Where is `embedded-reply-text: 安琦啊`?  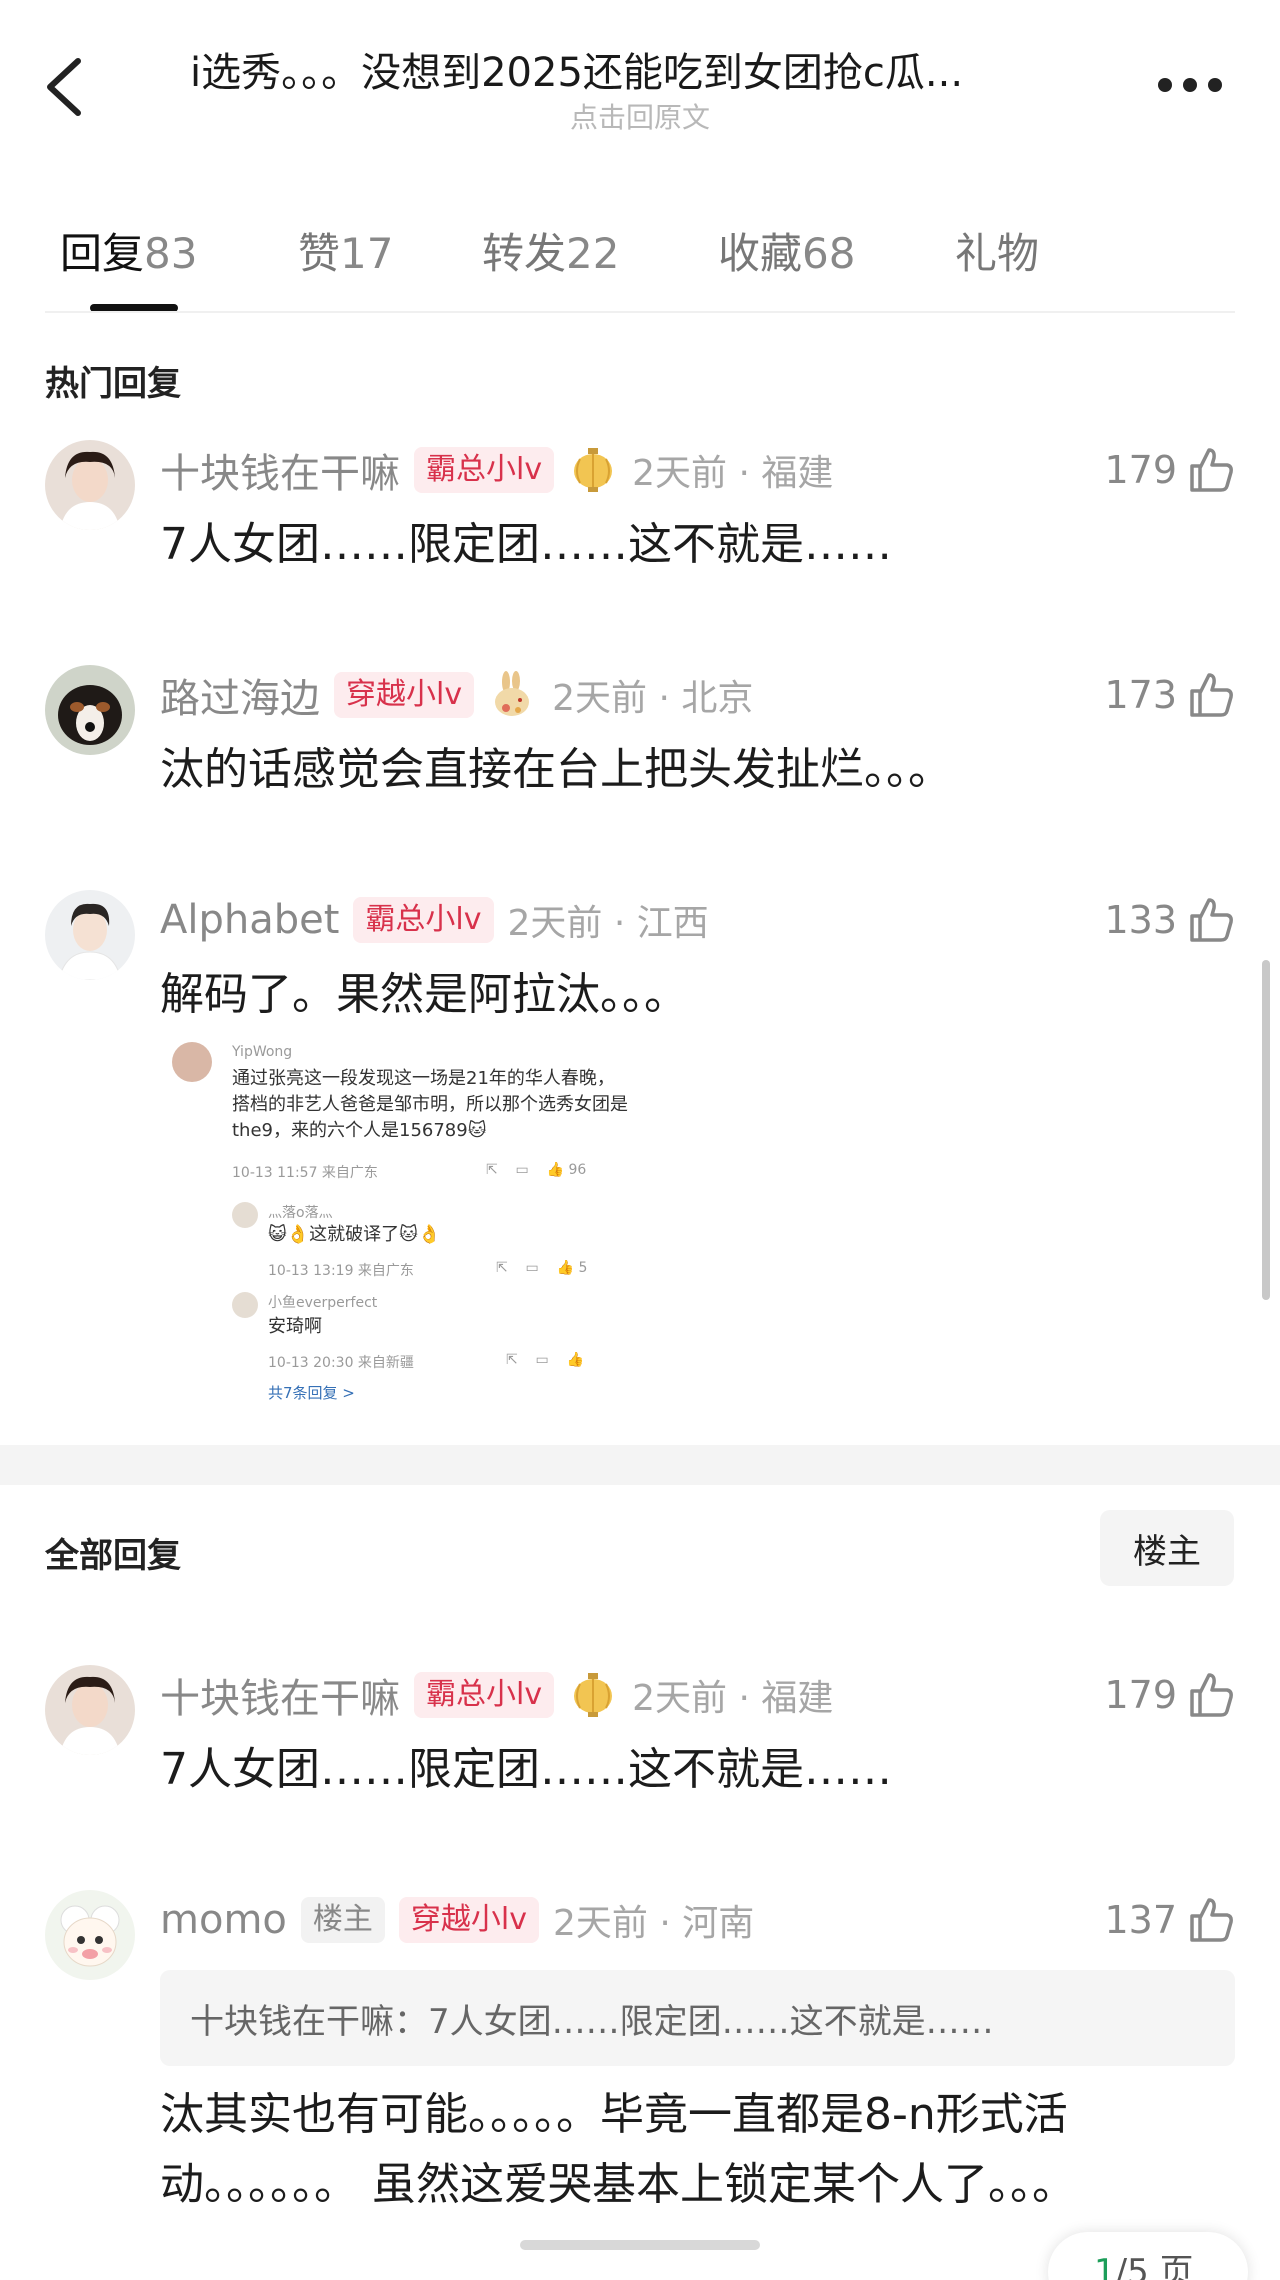 embedded-reply-text: 安琦啊 is located at coordinates (295, 1326).